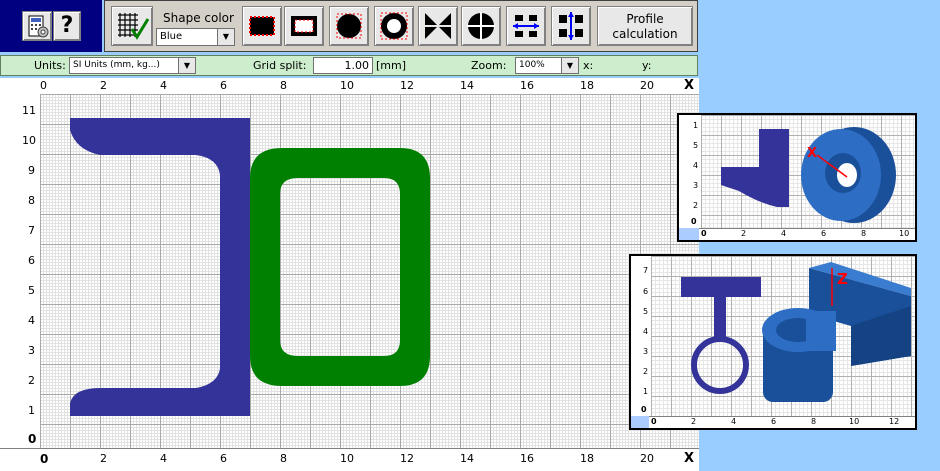 The width and height of the screenshot is (940, 471). Describe the element at coordinates (407, 458) in the screenshot. I see `x-tick: 12` at that location.